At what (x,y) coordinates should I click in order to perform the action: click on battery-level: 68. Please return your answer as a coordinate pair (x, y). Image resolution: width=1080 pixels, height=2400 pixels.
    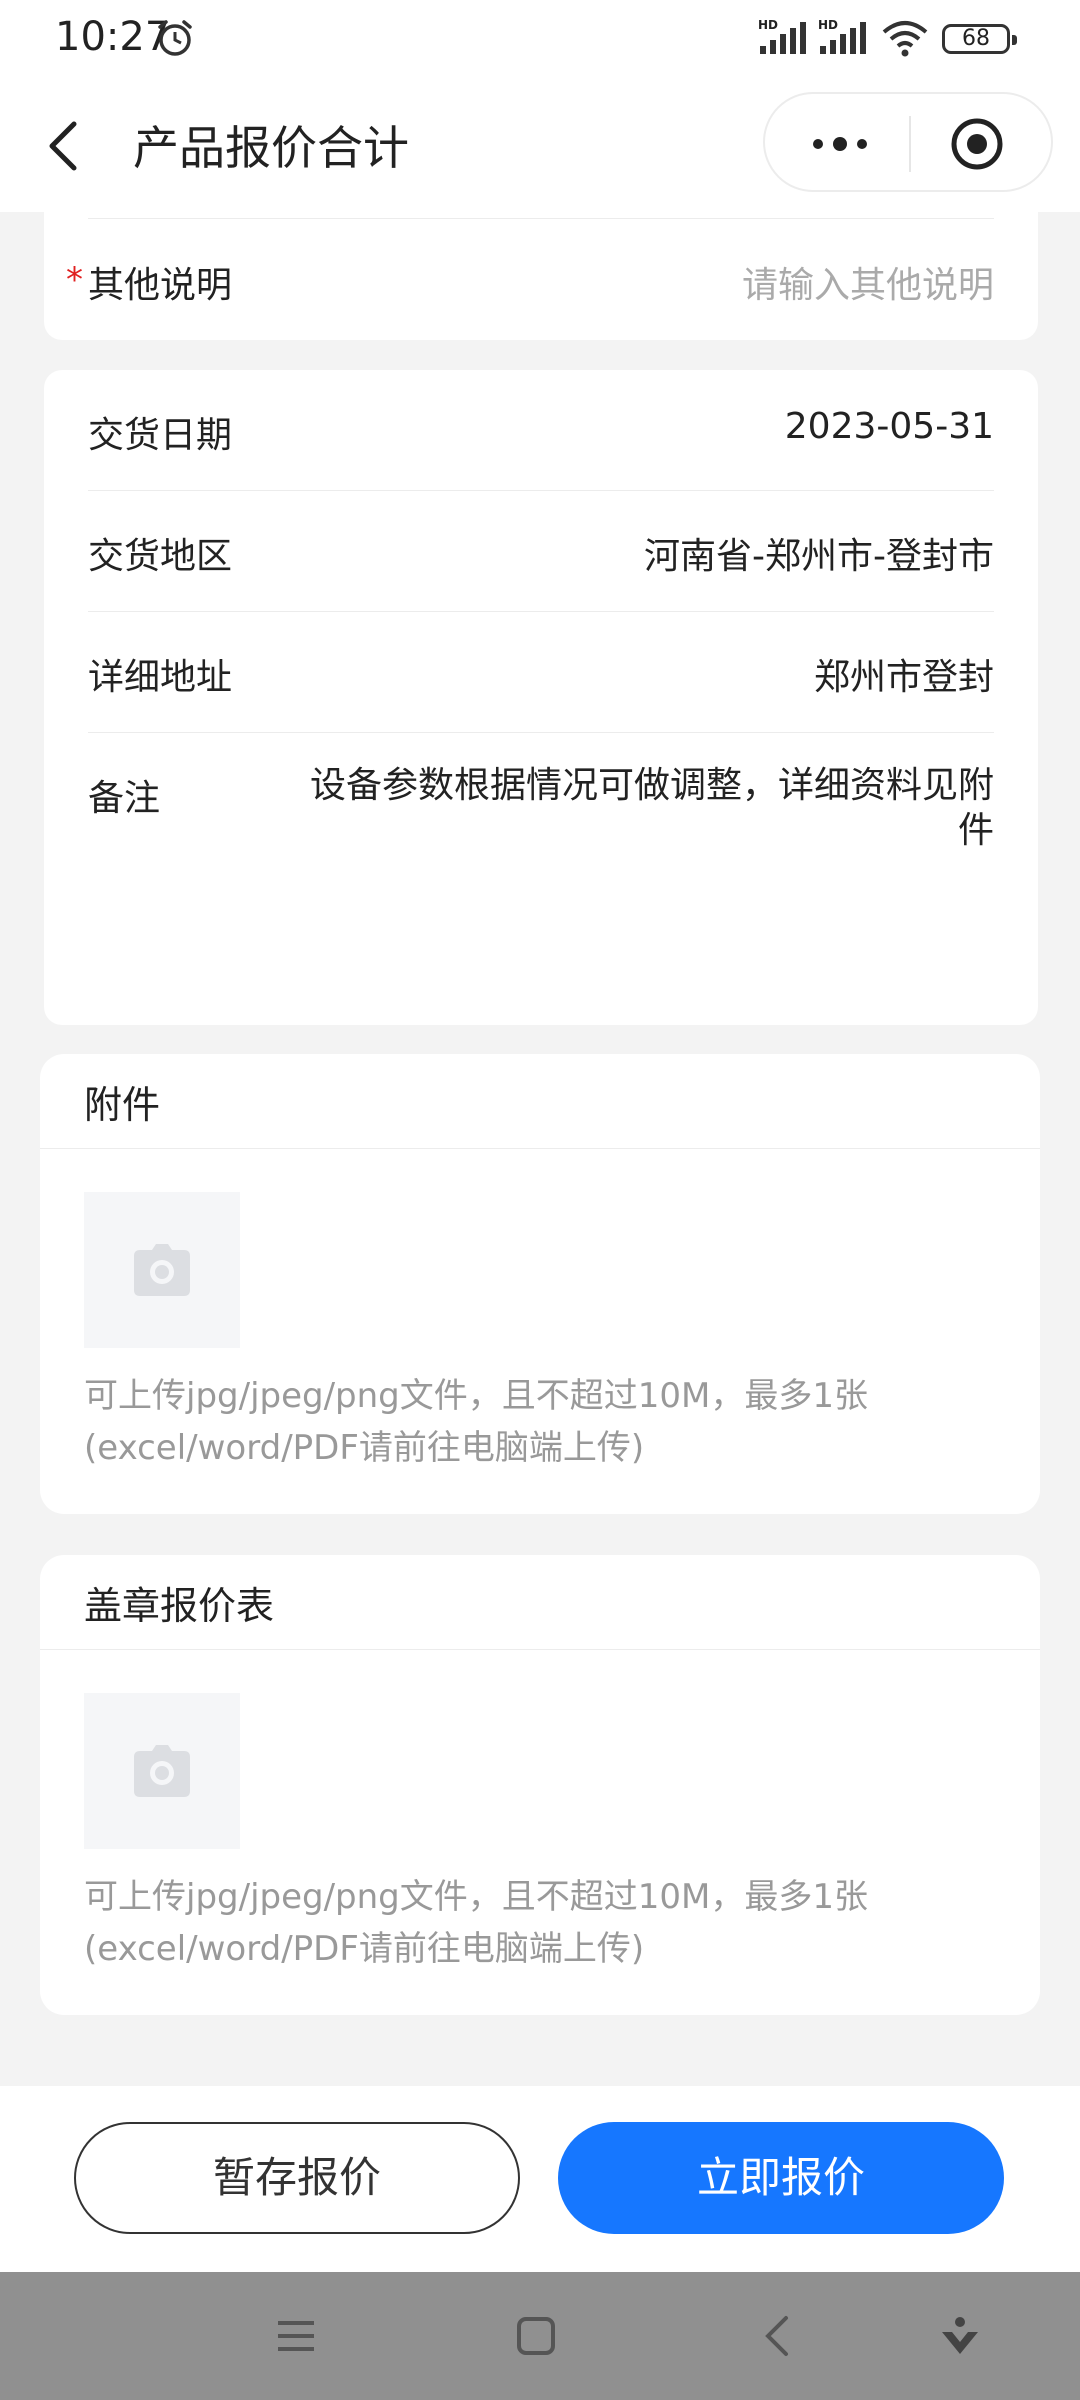
    Looking at the image, I should click on (976, 38).